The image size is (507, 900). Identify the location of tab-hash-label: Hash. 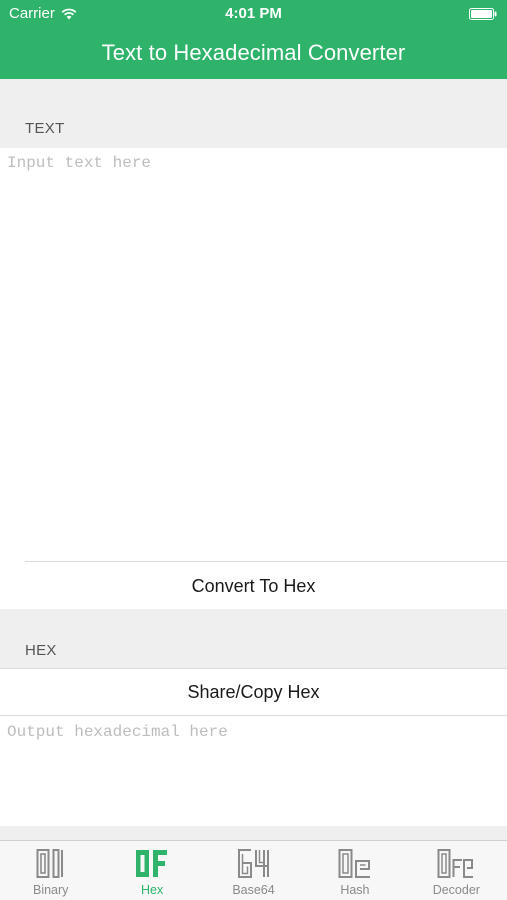
(355, 890).